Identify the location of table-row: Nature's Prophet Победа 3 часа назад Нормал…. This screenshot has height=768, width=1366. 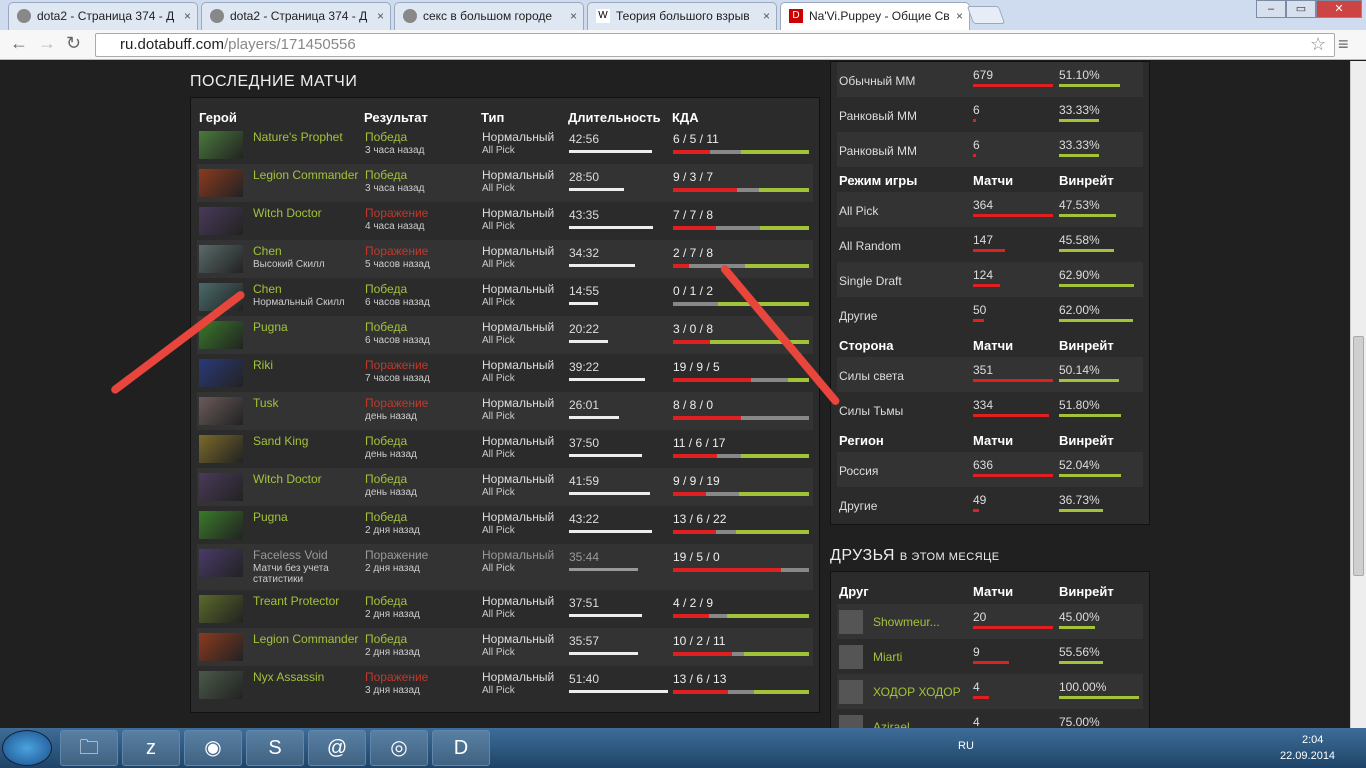
(505, 145).